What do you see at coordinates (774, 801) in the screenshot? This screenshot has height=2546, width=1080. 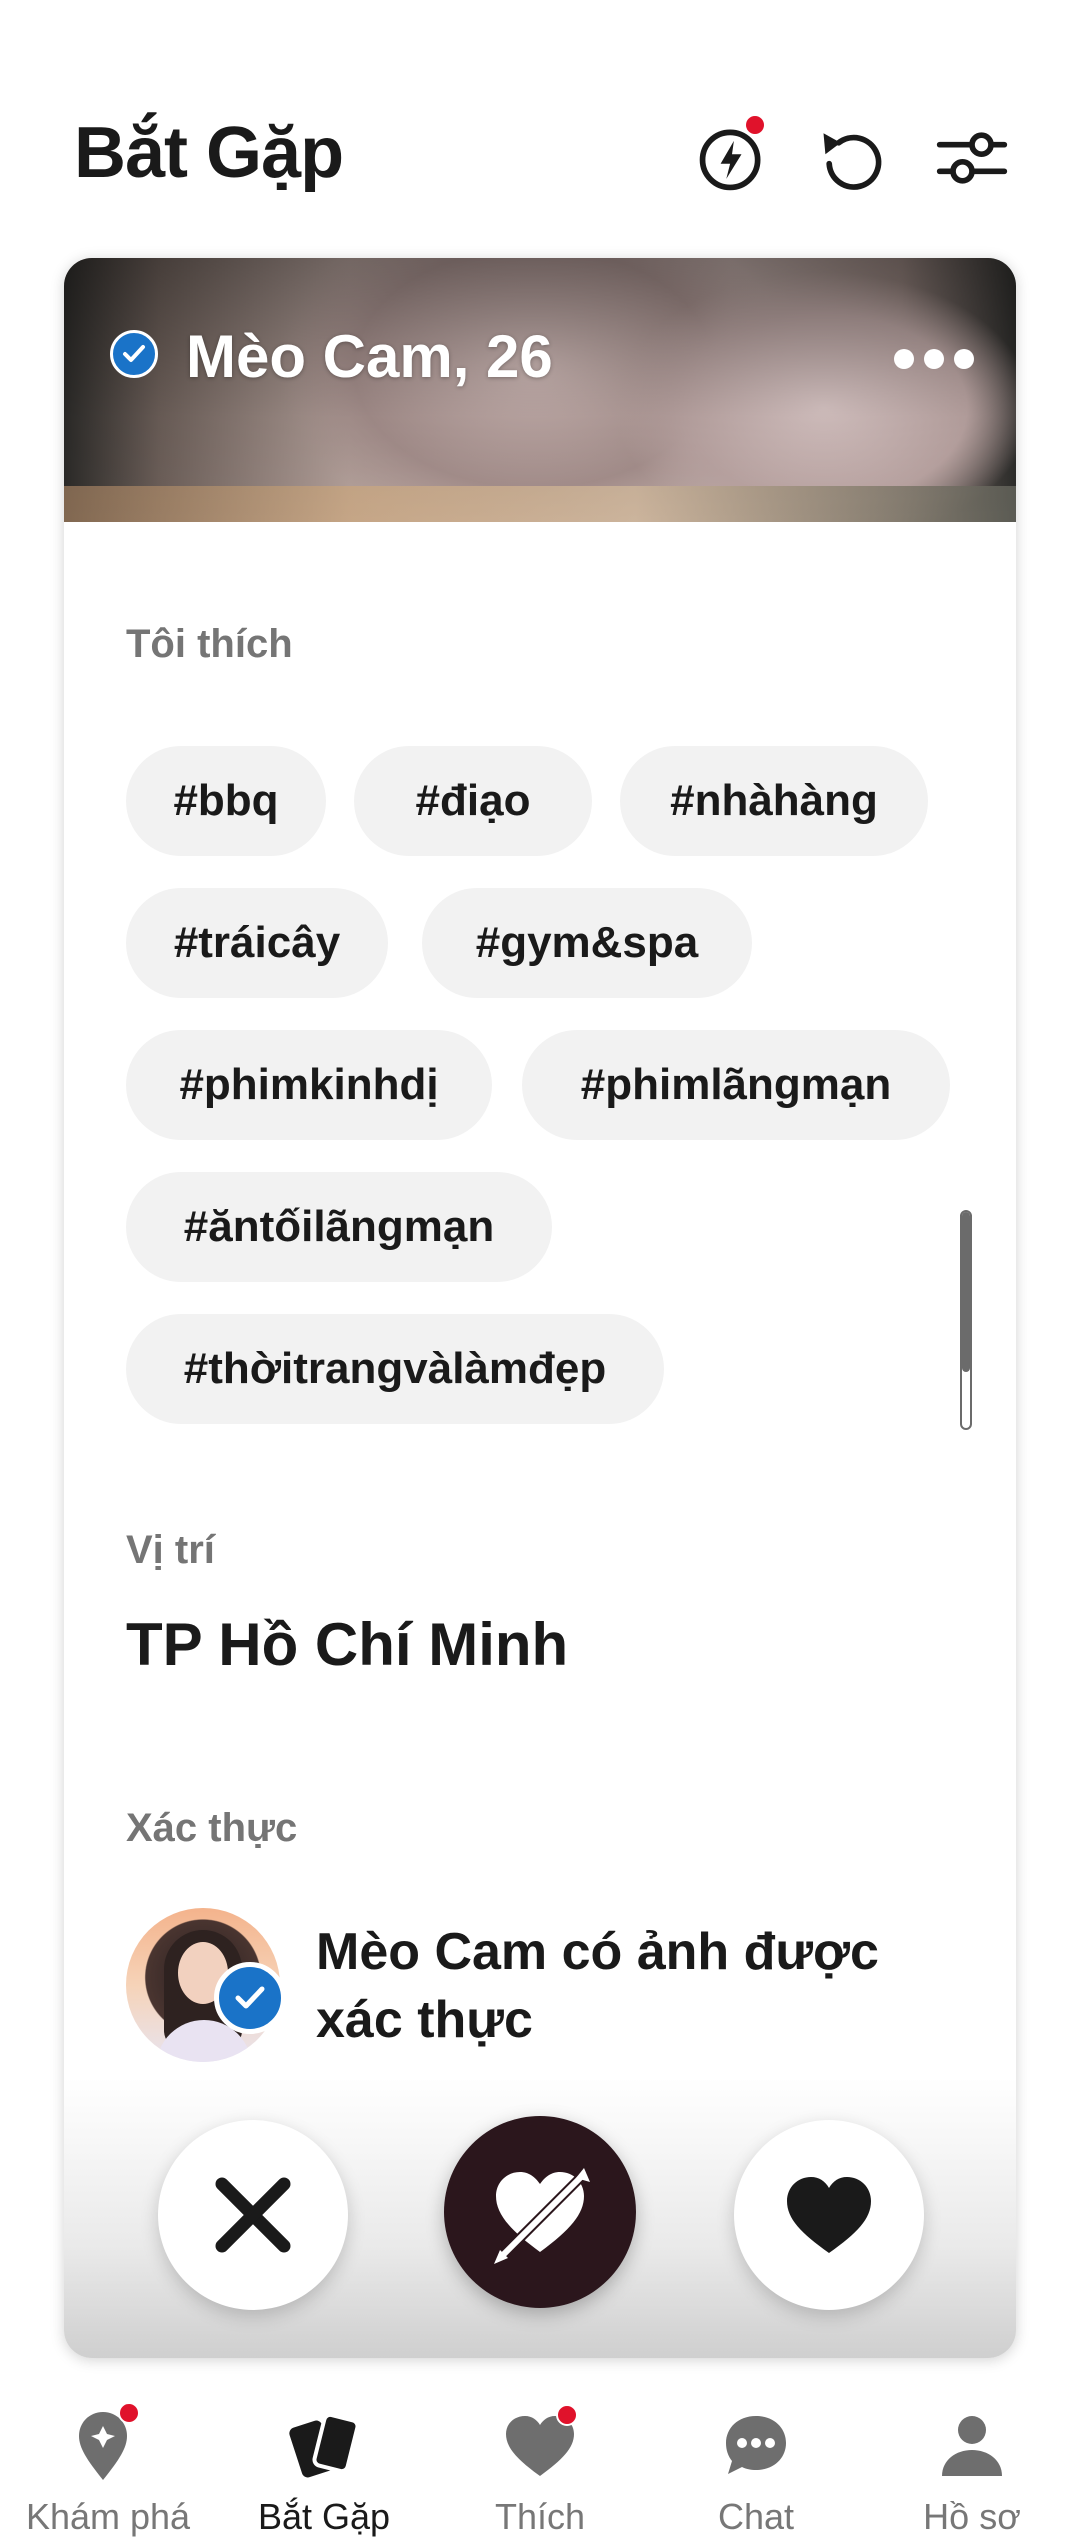 I see `interest-chip: #nhàhàng` at bounding box center [774, 801].